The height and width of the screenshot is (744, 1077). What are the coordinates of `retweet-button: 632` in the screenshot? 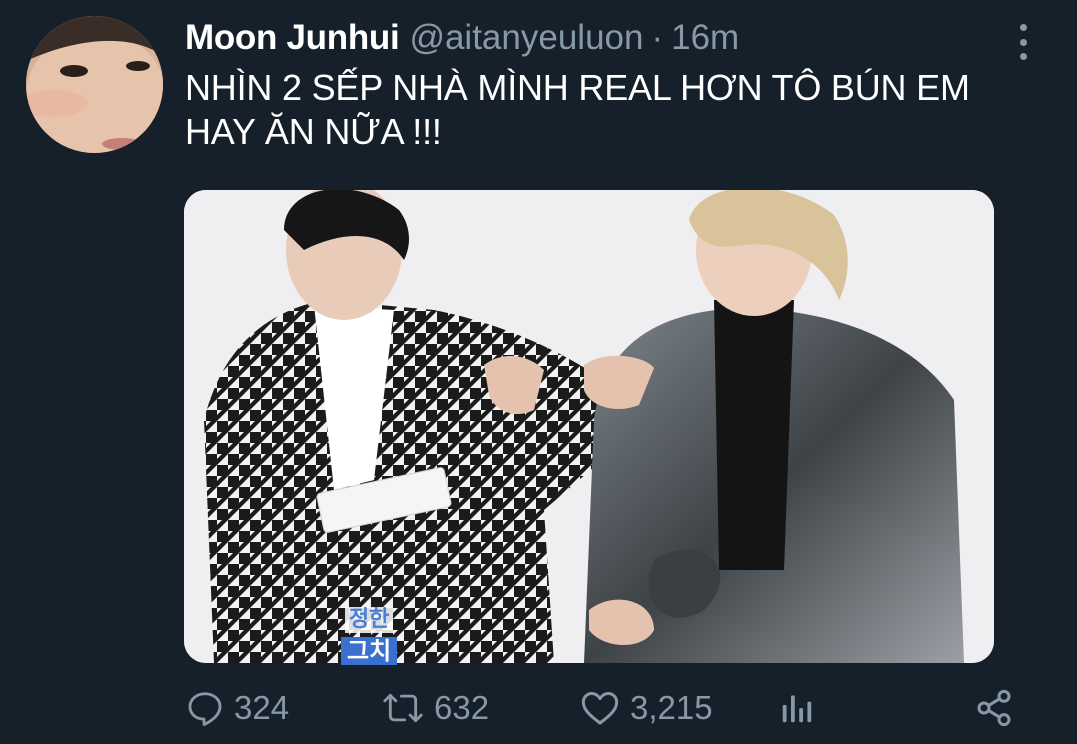 It's located at (435, 708).